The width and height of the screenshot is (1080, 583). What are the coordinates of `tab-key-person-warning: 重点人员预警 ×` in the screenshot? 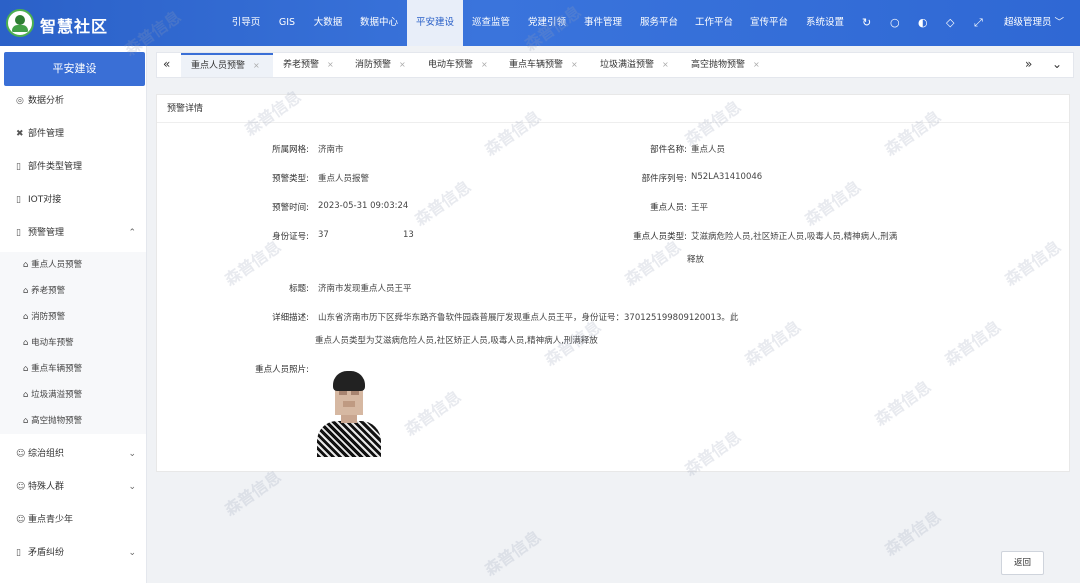 It's located at (227, 65).